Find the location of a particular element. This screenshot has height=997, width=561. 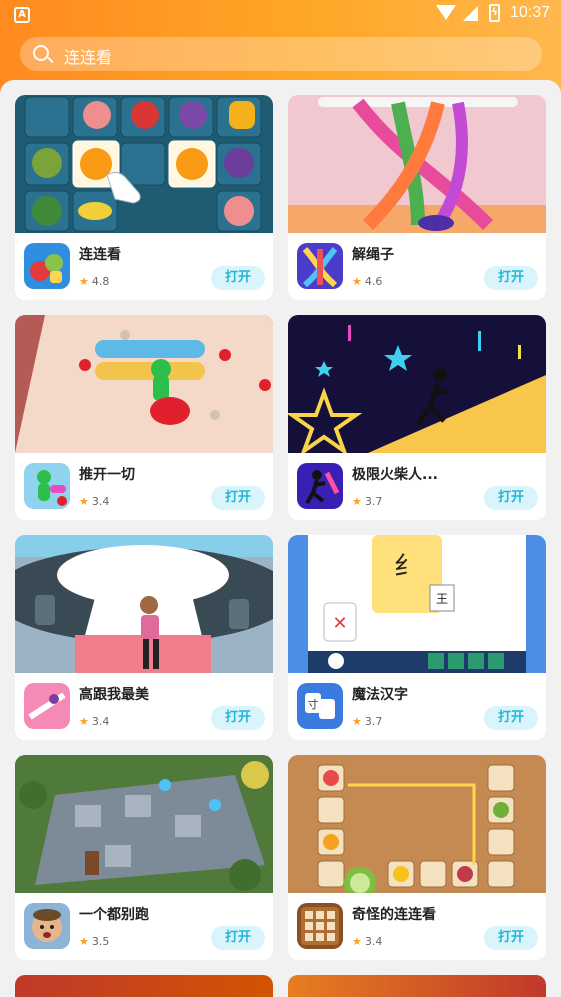

game-banner: 纟 王 ✕ is located at coordinates (417, 604).